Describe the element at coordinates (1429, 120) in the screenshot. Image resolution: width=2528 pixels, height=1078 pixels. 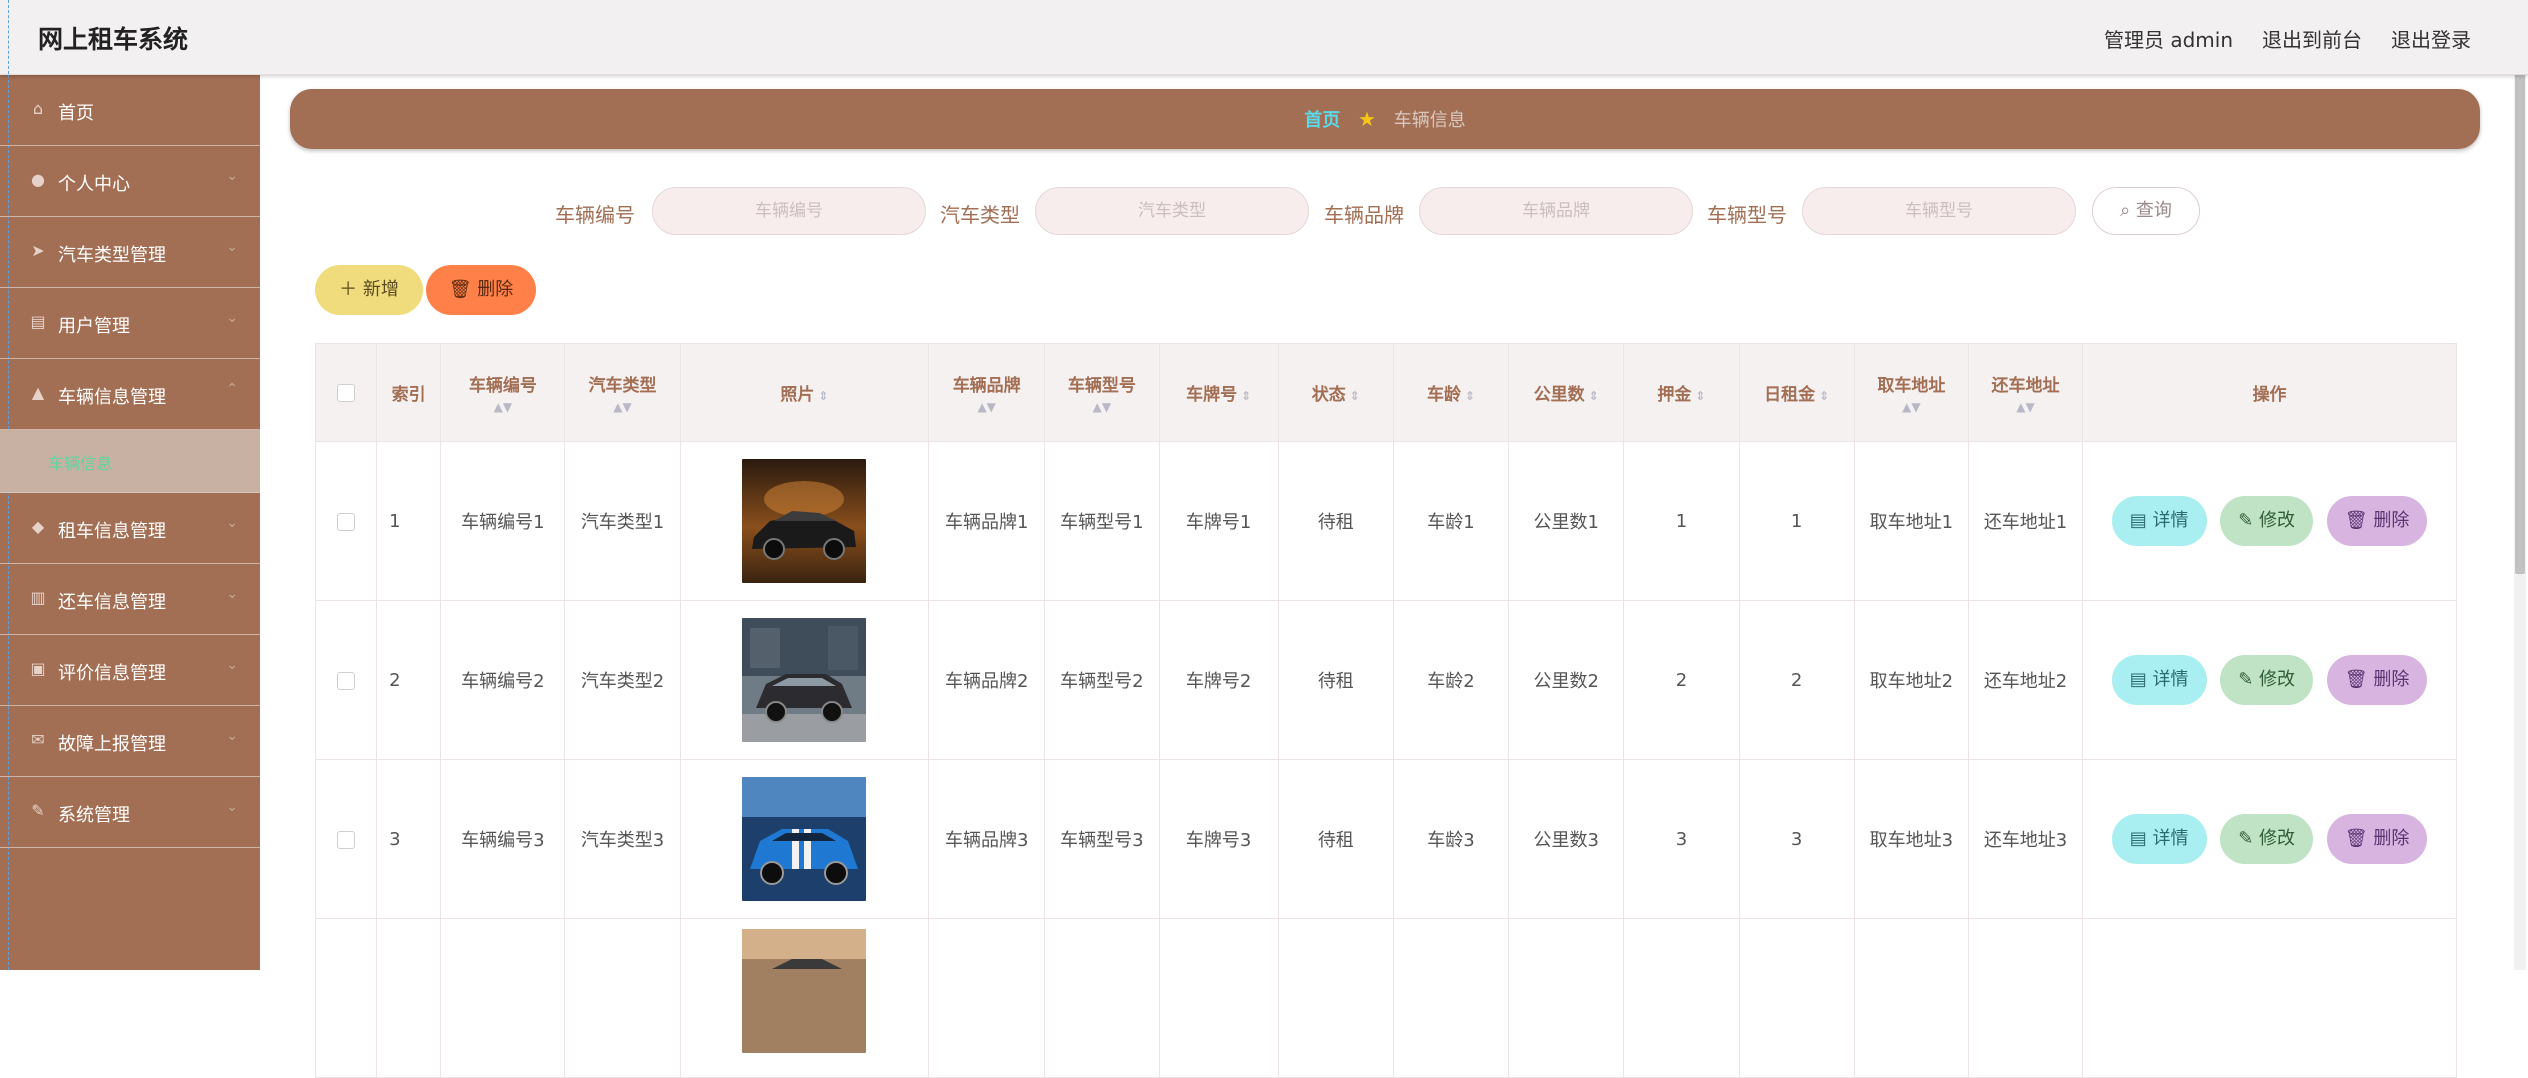
I see `breadcrumb-current: 车辆信息` at that location.